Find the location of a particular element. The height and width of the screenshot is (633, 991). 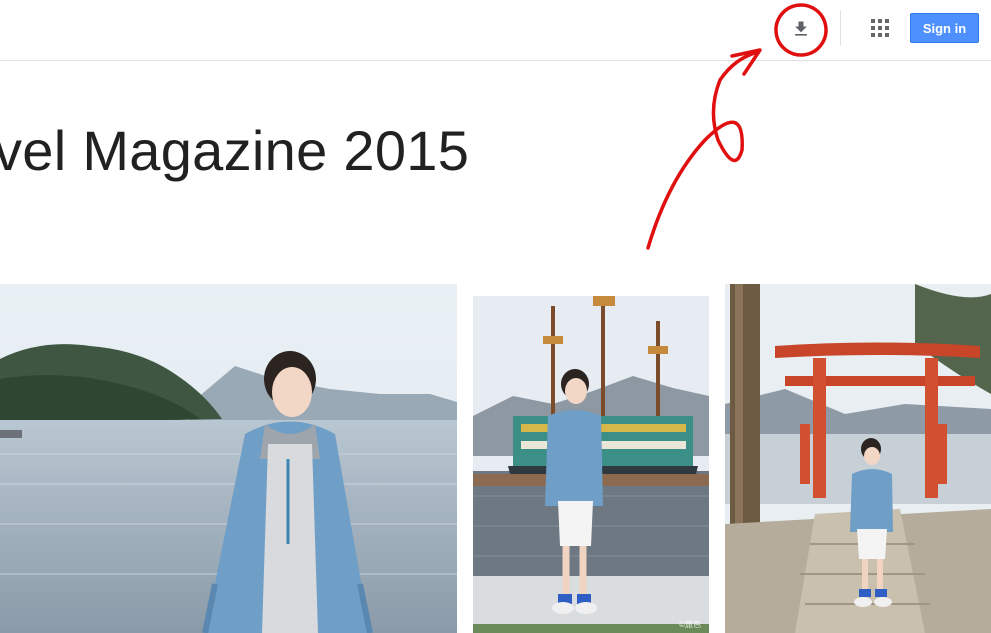

page-title: vel Magazine 2015 is located at coordinates (235, 150).